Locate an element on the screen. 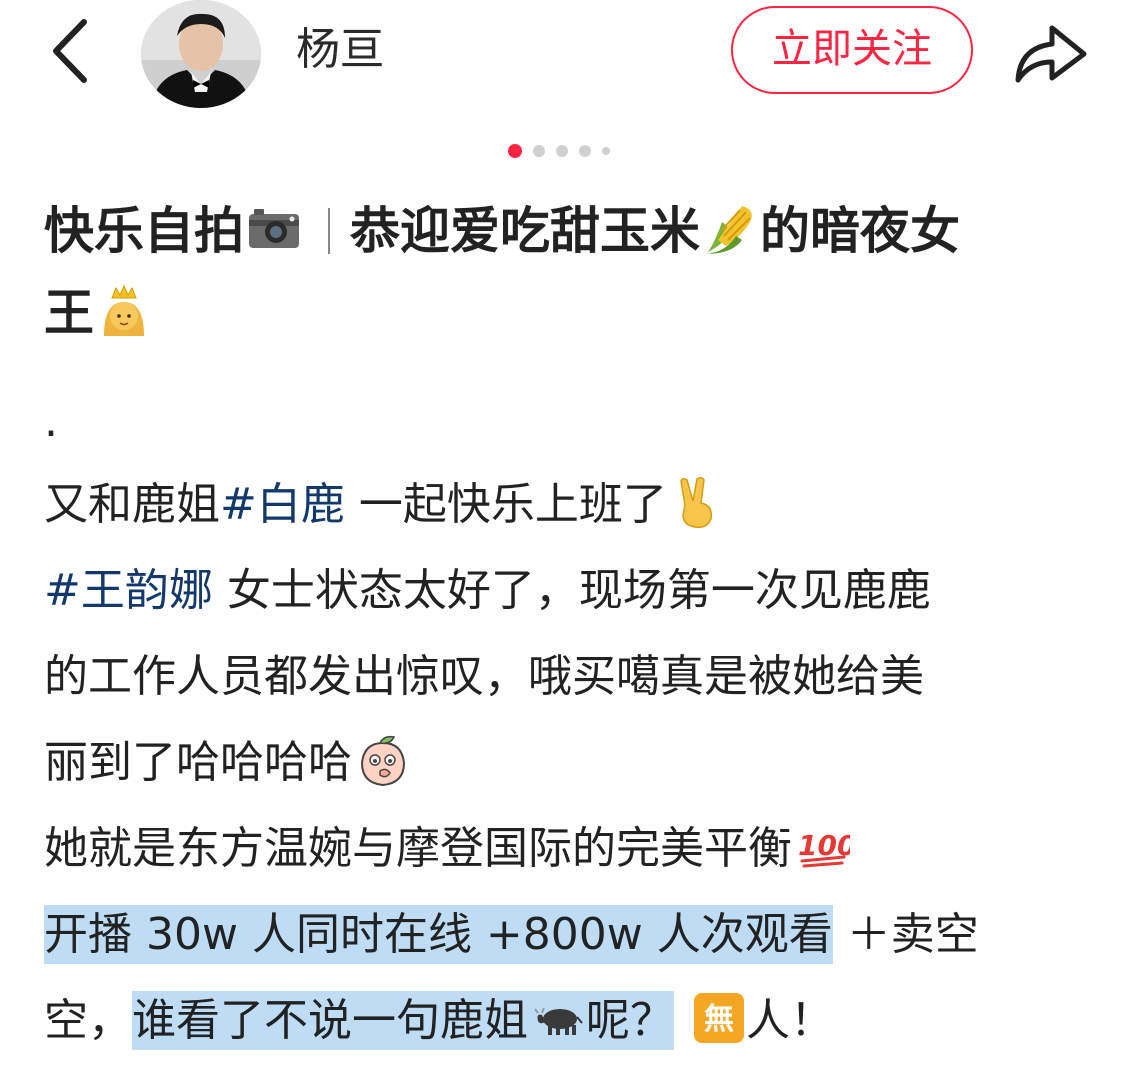 The image size is (1137, 1080). body-line: 丽到了哈哈哈哈 is located at coordinates (574, 763).